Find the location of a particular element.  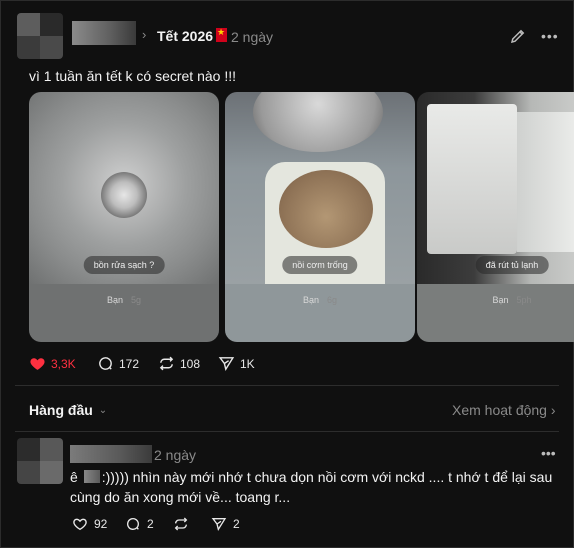

repost-button: 108 is located at coordinates (179, 363).